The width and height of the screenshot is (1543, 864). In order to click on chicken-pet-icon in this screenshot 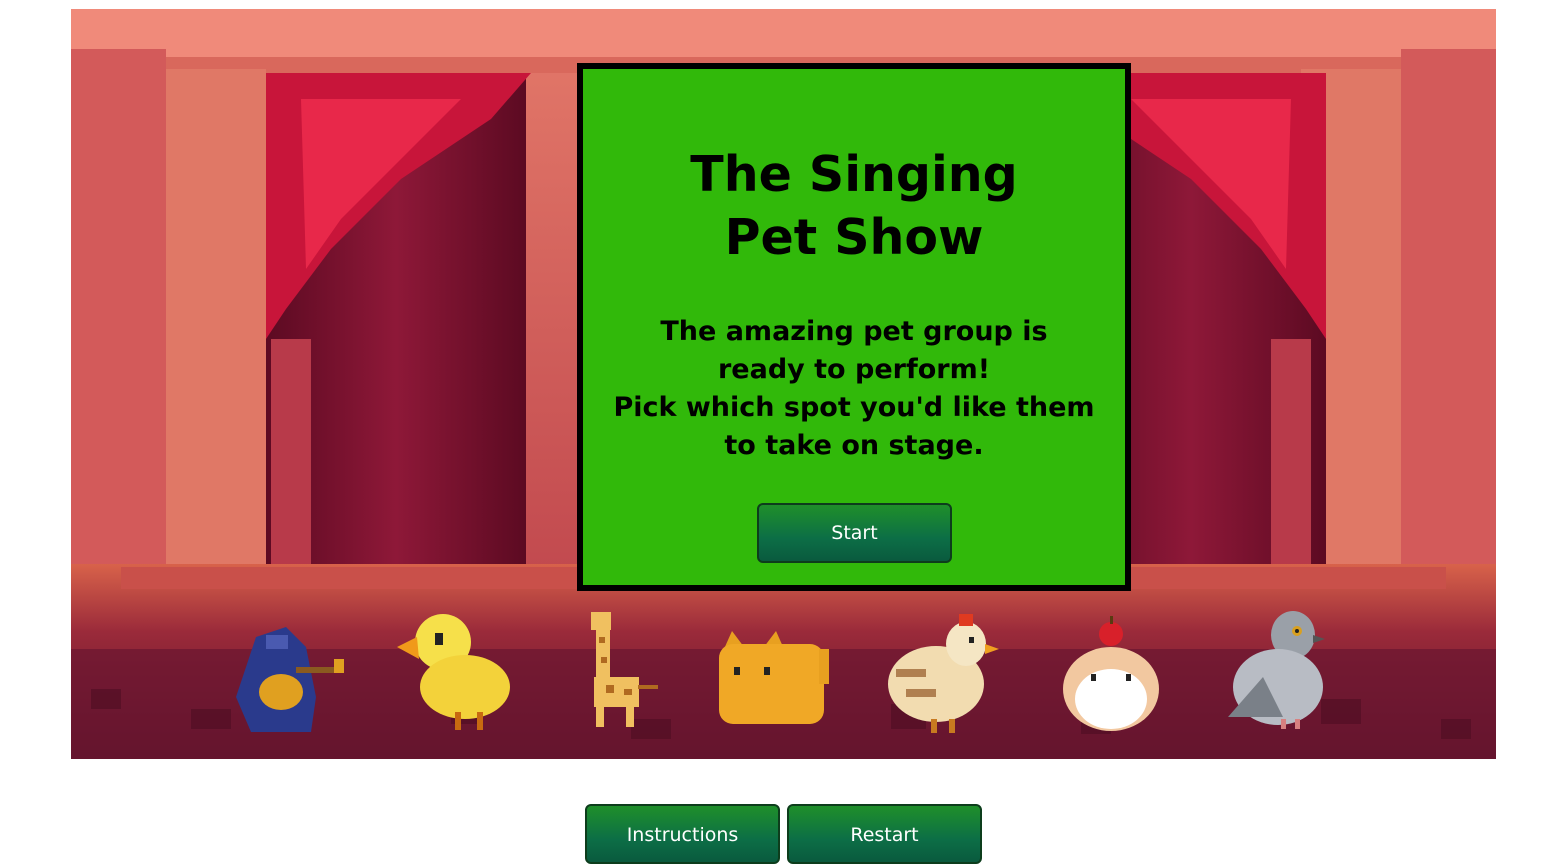, I will do `click(943, 673)`.